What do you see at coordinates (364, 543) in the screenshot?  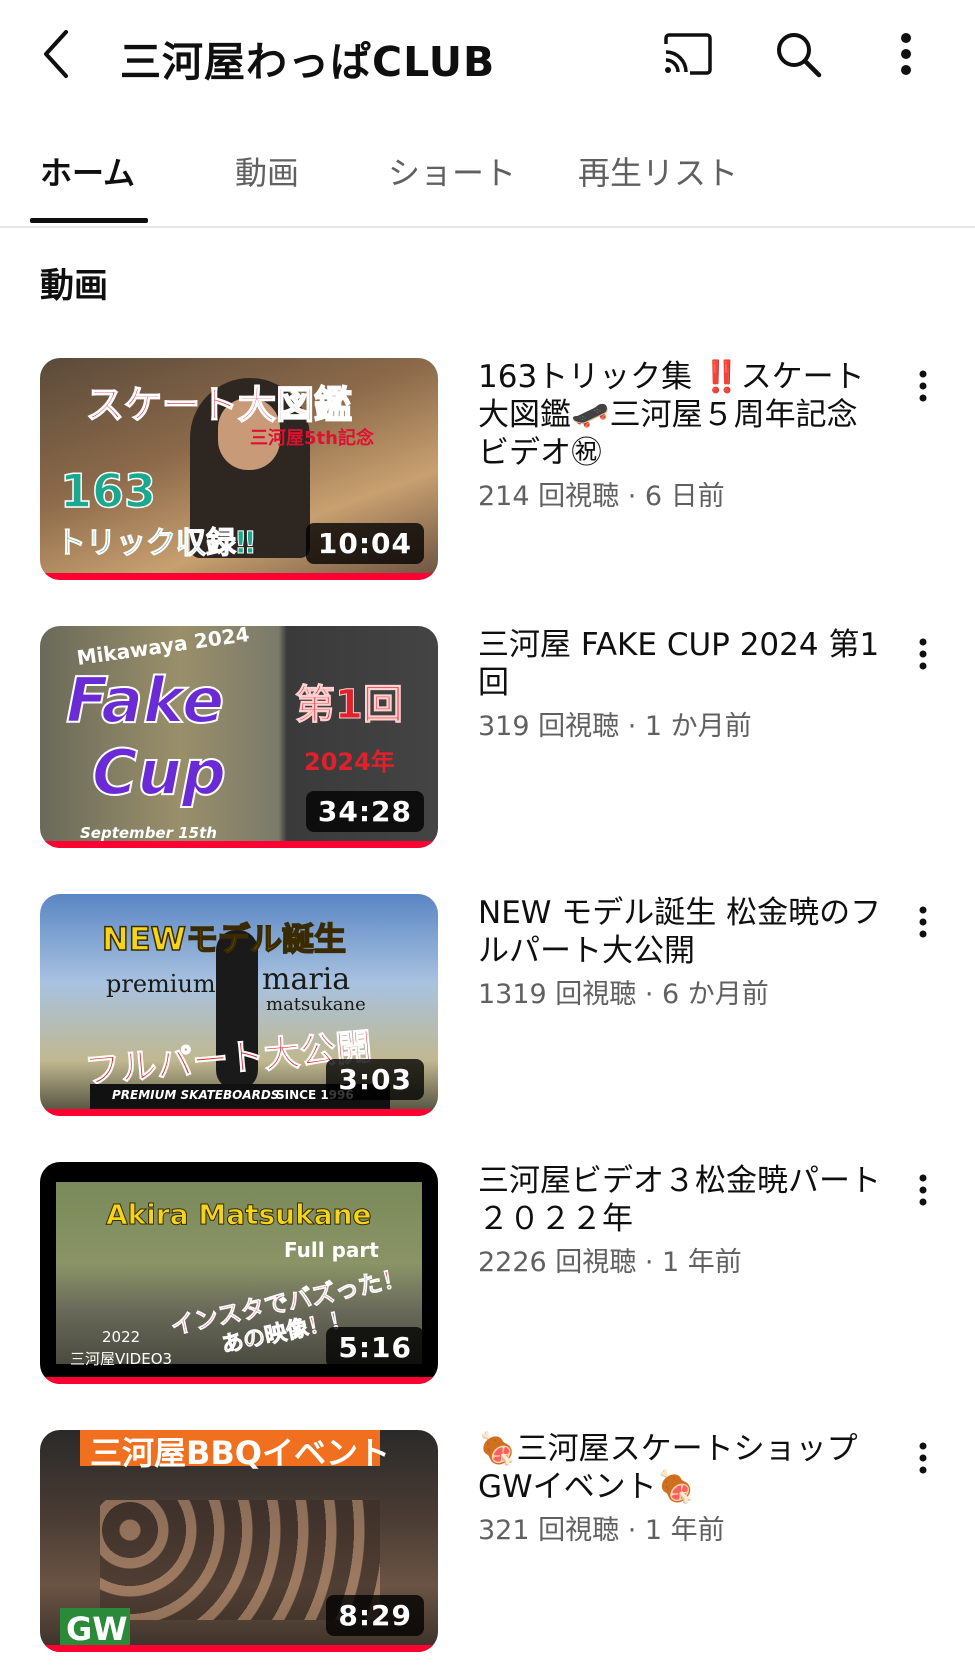 I see `video-duration: 10:04` at bounding box center [364, 543].